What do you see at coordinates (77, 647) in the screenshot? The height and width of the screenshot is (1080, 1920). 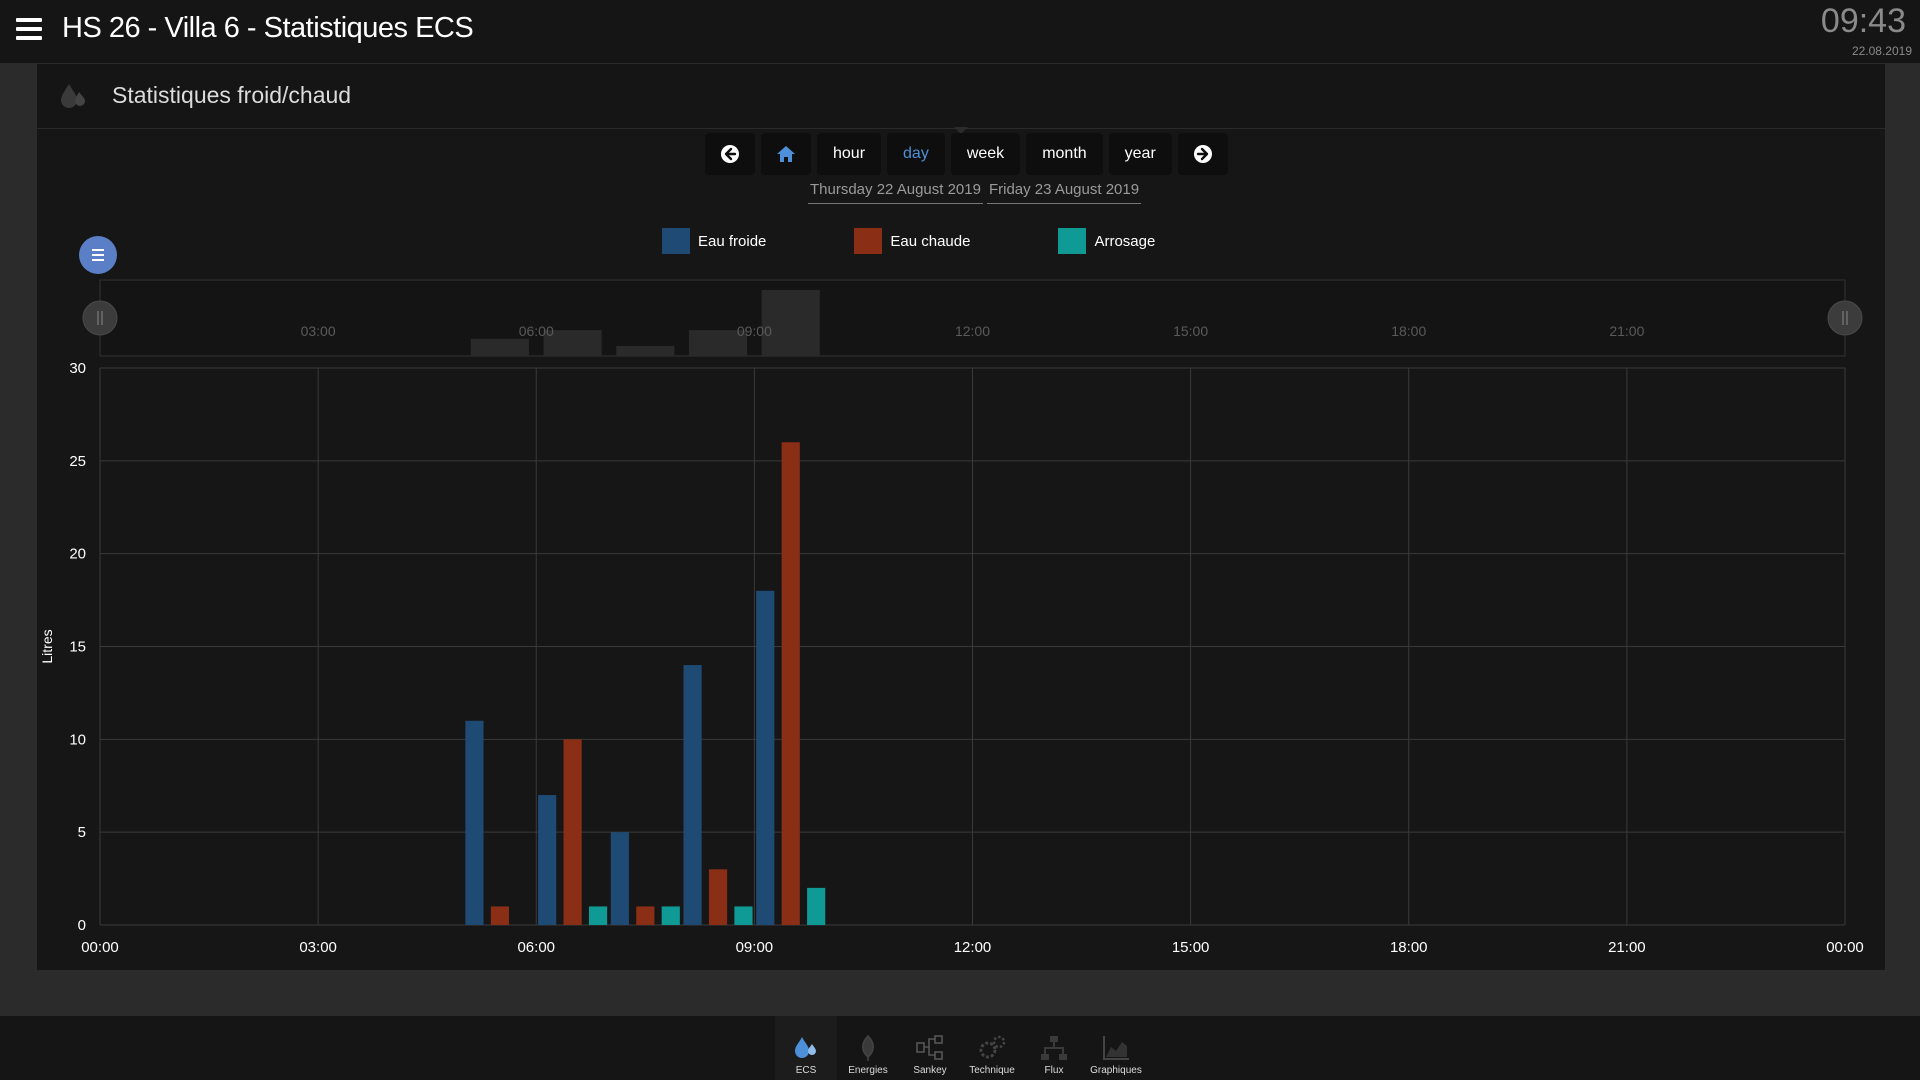 I see `y-tick-label: 15` at bounding box center [77, 647].